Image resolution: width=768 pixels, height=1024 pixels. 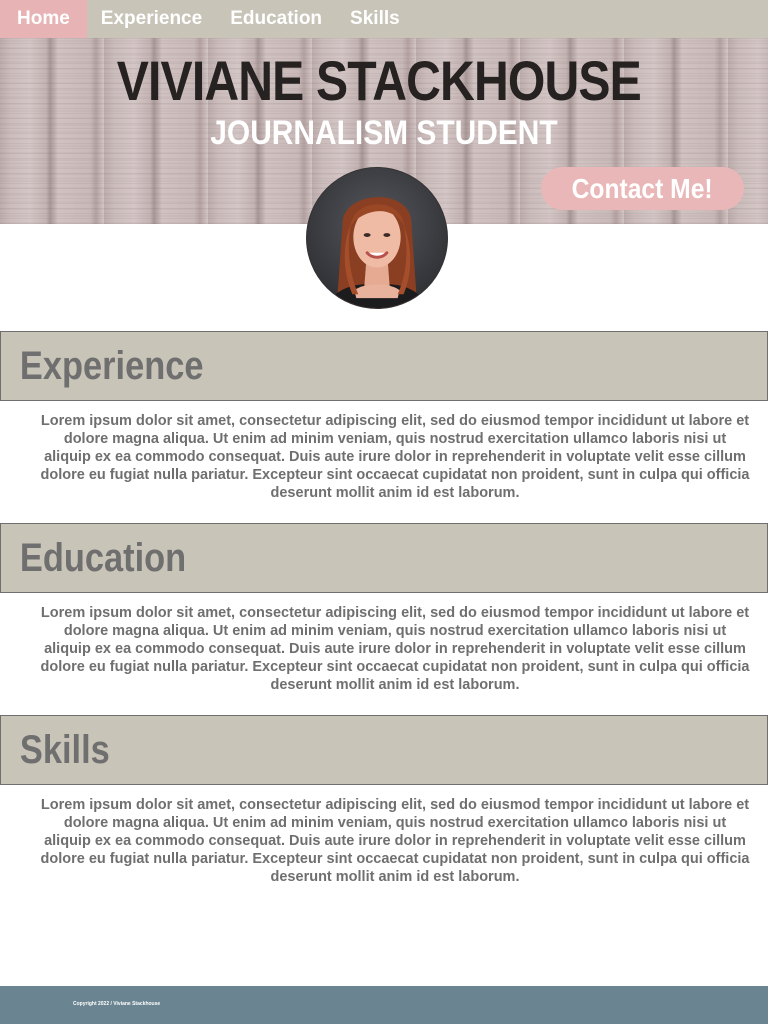 What do you see at coordinates (384, 750) in the screenshot?
I see `skills-header: Skills` at bounding box center [384, 750].